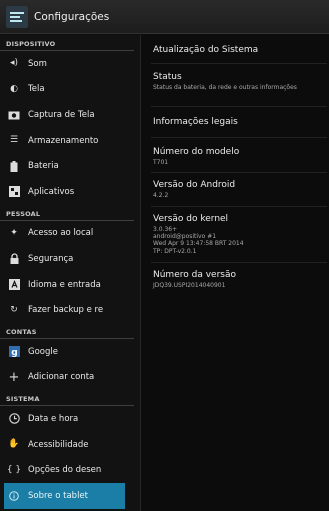 This screenshot has width=329, height=511. I want to click on menu-item-label: Acesso ao local, so click(61, 233).